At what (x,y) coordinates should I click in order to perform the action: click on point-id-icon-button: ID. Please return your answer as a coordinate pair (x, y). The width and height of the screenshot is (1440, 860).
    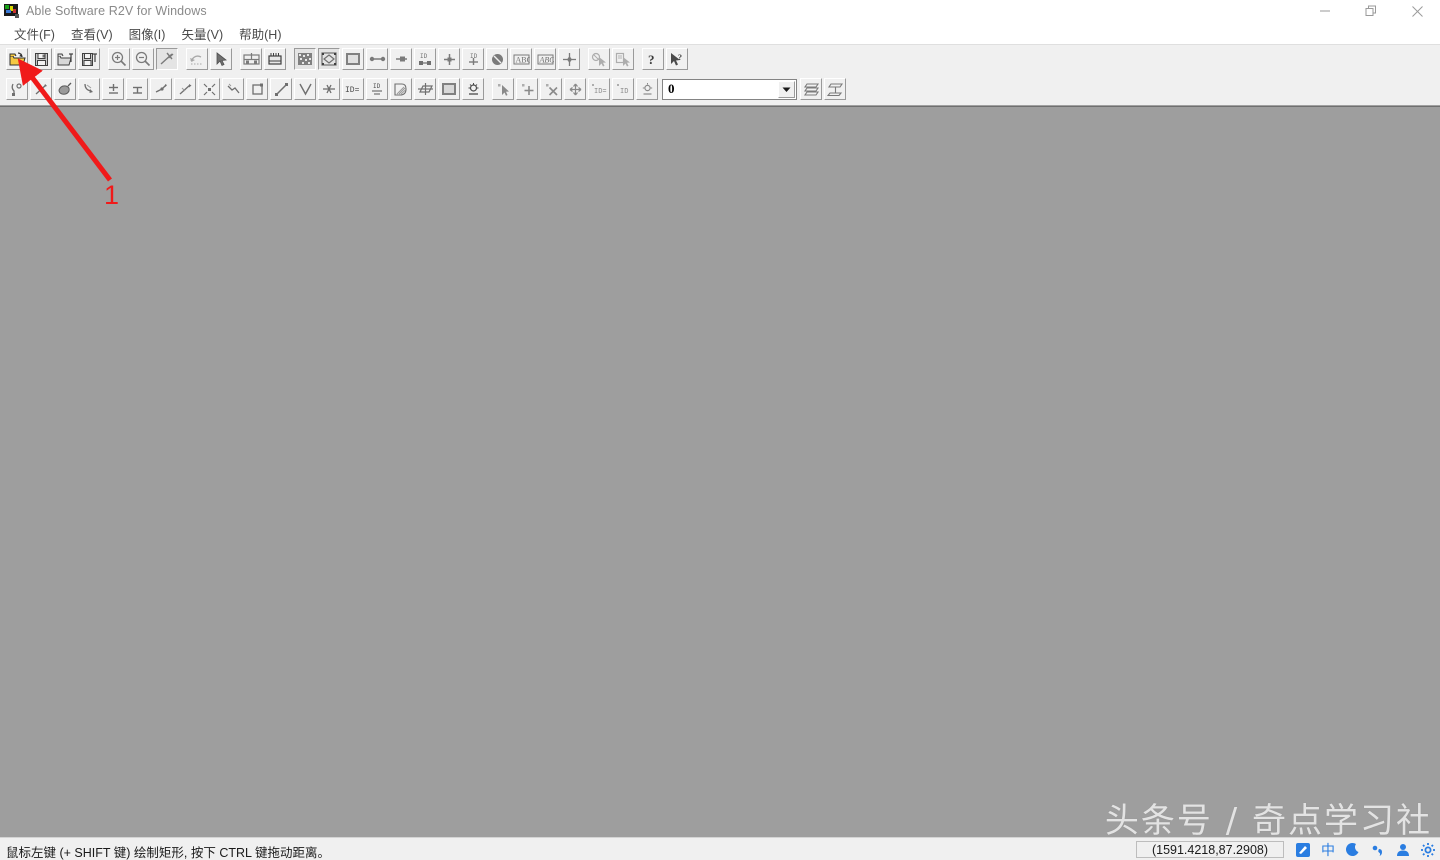
    Looking at the image, I should click on (623, 89).